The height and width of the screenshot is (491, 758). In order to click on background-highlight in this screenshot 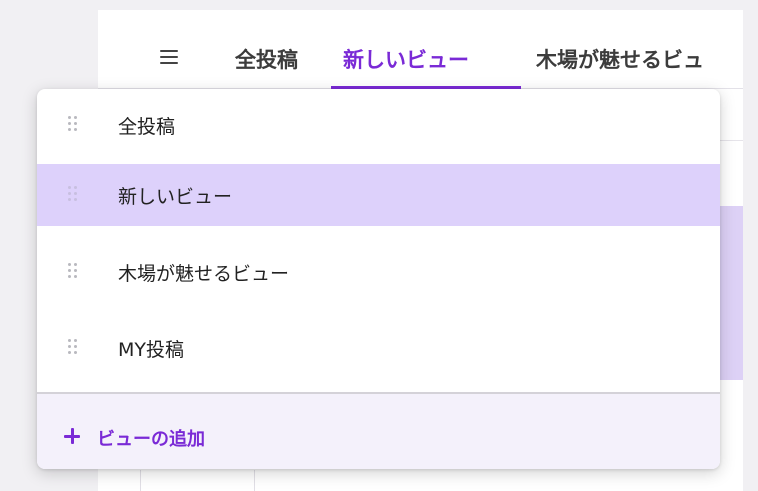, I will do `click(730, 293)`.